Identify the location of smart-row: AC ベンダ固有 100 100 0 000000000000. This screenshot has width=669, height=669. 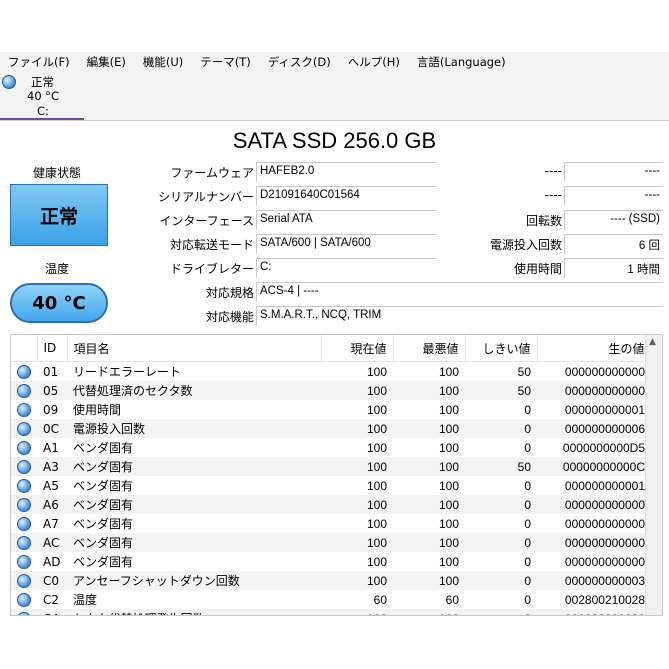
(331, 542).